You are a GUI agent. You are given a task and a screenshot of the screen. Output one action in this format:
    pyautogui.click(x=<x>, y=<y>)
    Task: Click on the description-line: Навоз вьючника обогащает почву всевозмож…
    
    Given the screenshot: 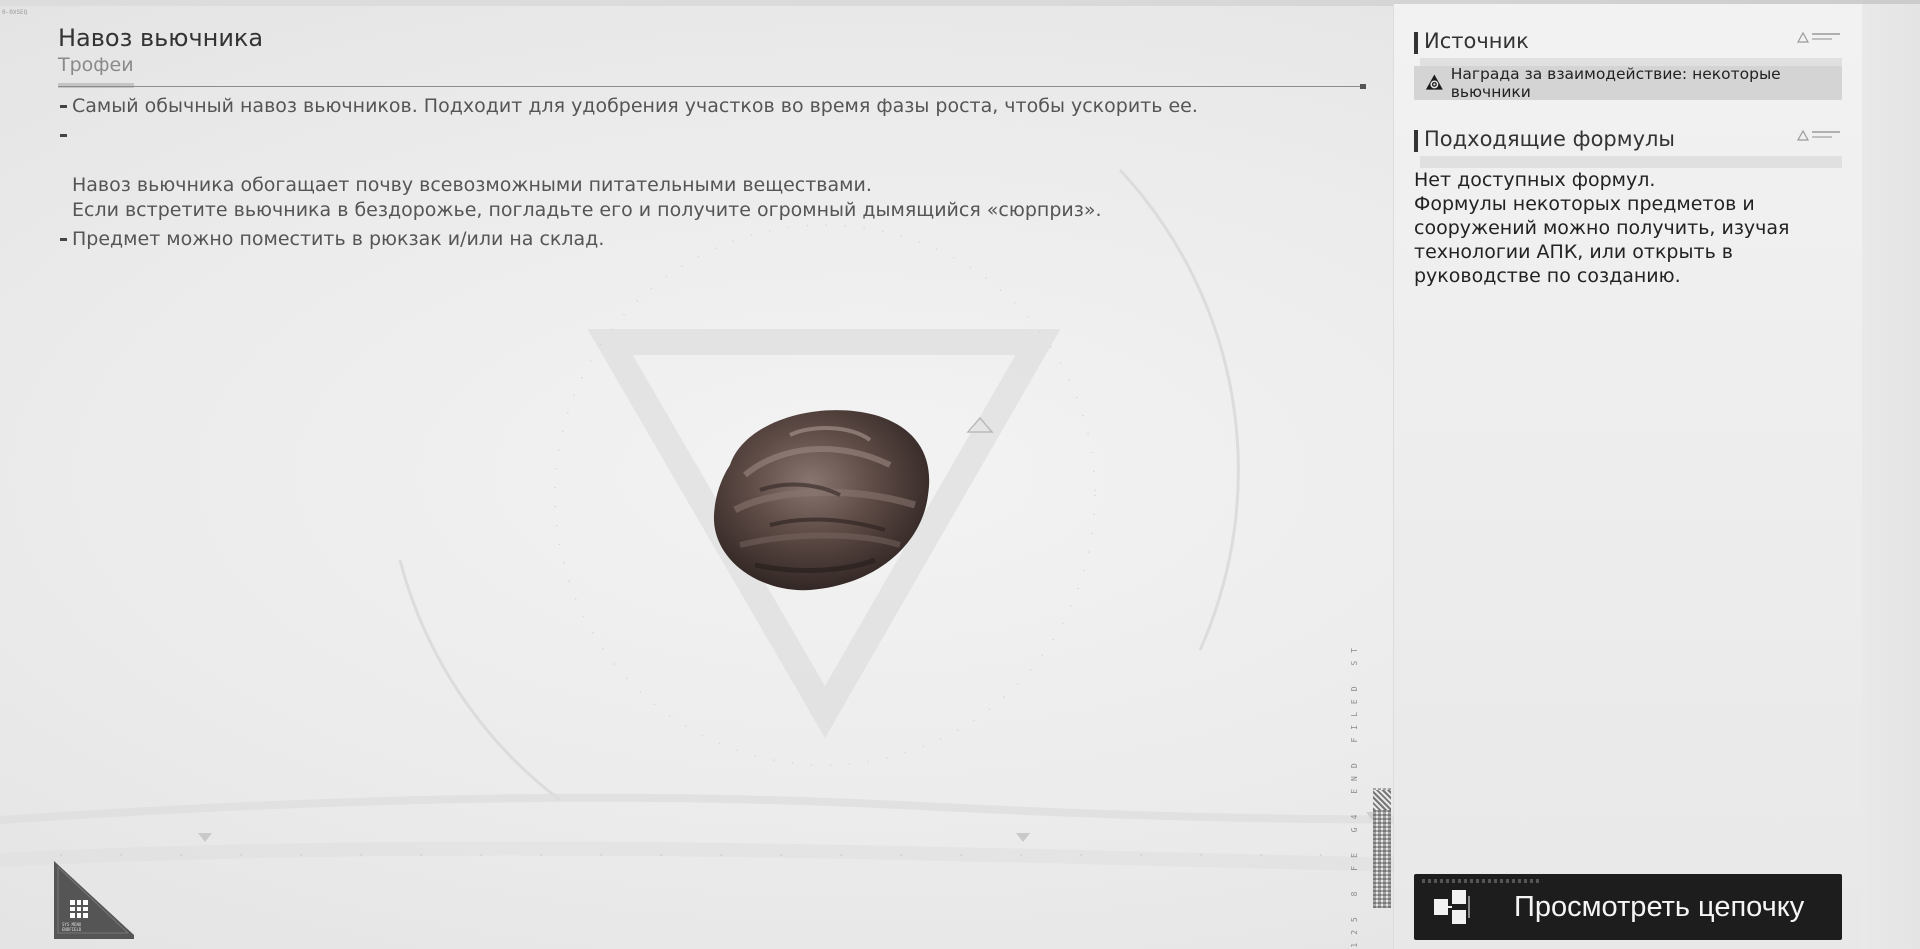 What is the action you would take?
    pyautogui.click(x=703, y=173)
    